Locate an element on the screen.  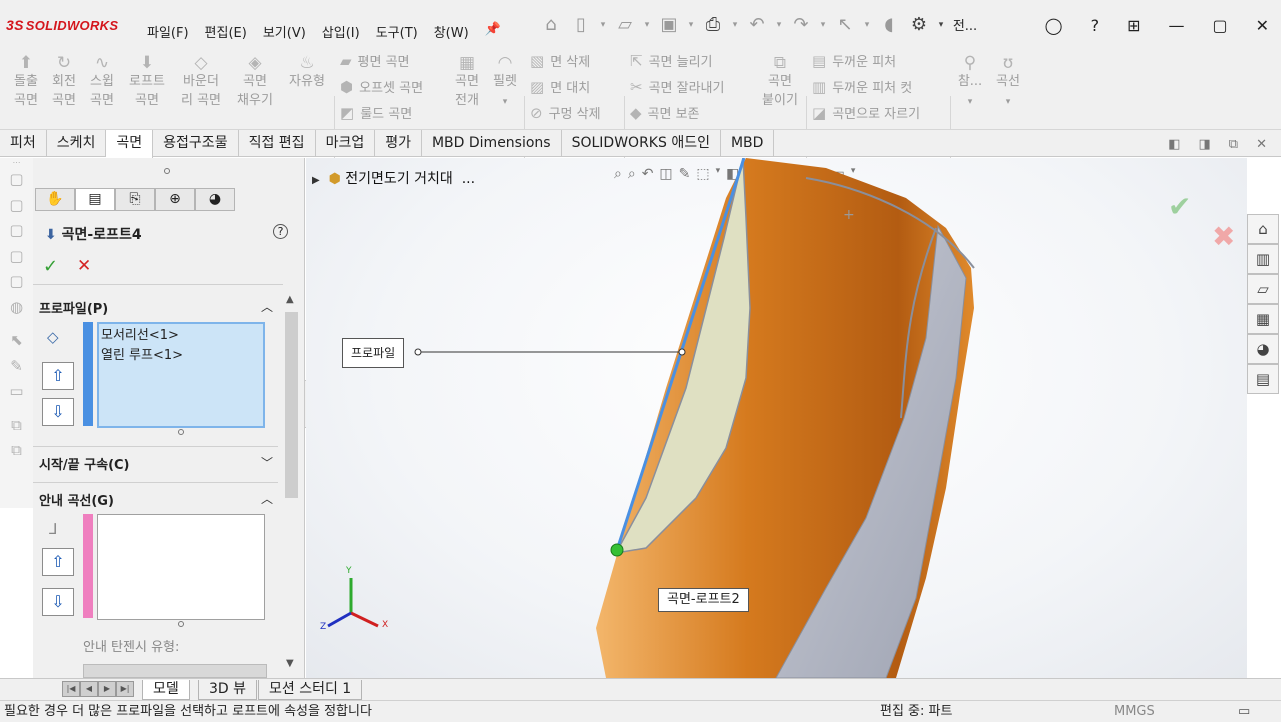
tab-evaluate: 평가 is located at coordinates (398, 143).